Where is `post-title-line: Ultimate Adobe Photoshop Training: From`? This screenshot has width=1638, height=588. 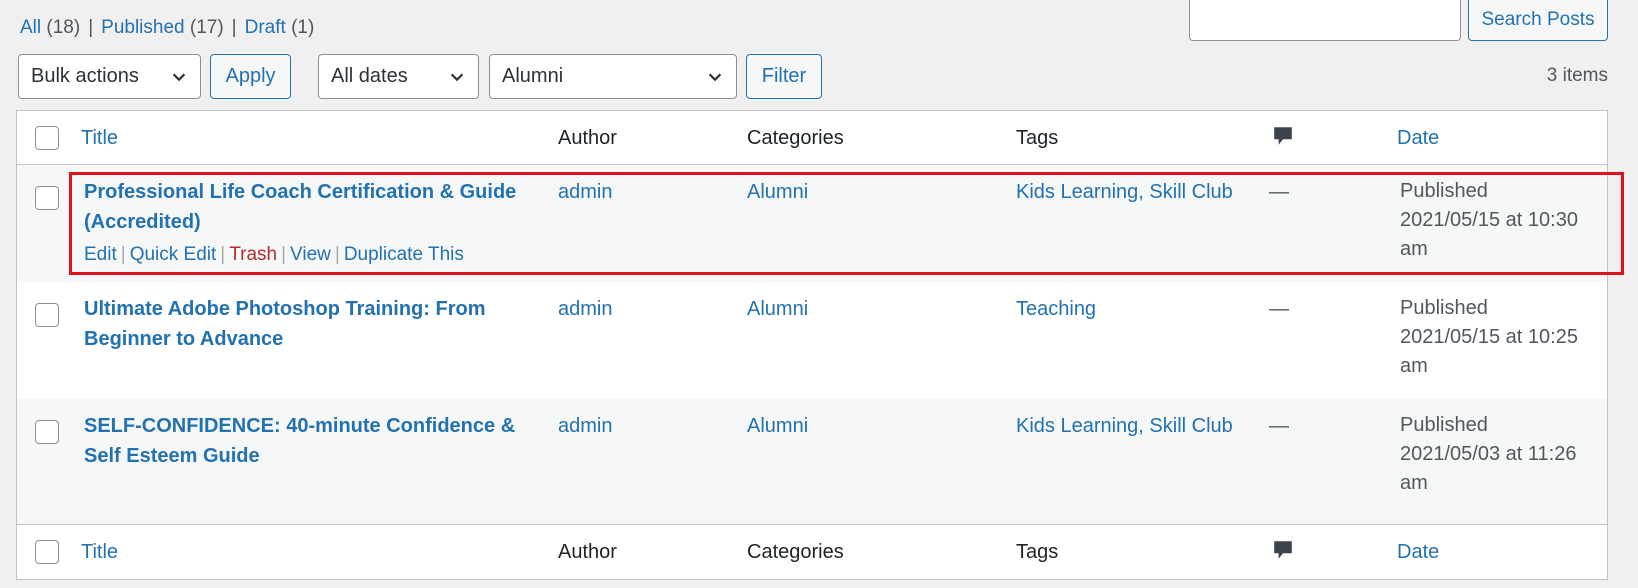
post-title-line: Ultimate Adobe Photoshop Training: From is located at coordinates (285, 309).